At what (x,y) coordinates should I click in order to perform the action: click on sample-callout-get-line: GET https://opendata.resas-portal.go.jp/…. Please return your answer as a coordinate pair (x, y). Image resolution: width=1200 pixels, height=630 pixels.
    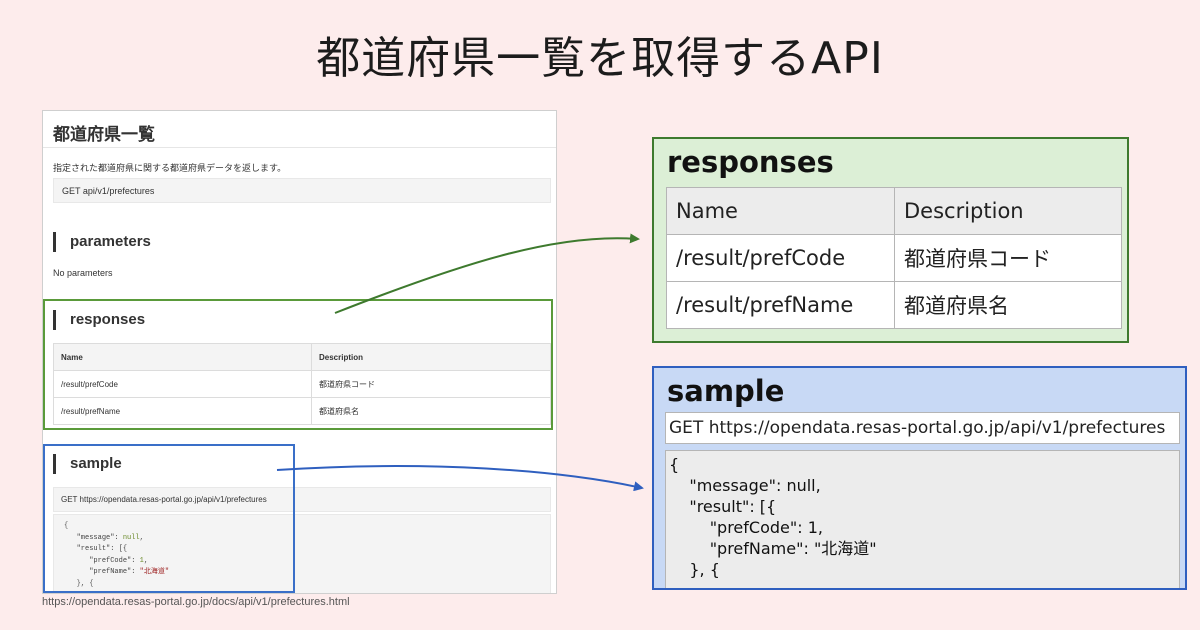
    Looking at the image, I should click on (922, 428).